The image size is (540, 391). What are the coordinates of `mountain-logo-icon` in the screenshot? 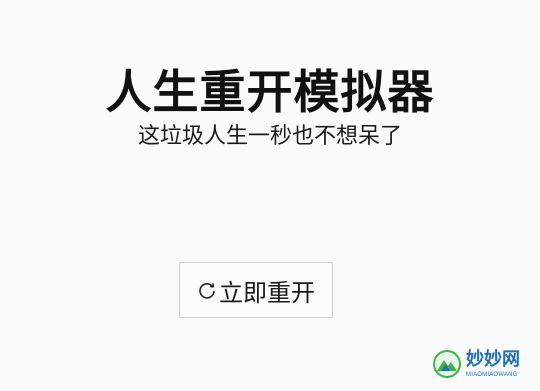 It's located at (447, 364).